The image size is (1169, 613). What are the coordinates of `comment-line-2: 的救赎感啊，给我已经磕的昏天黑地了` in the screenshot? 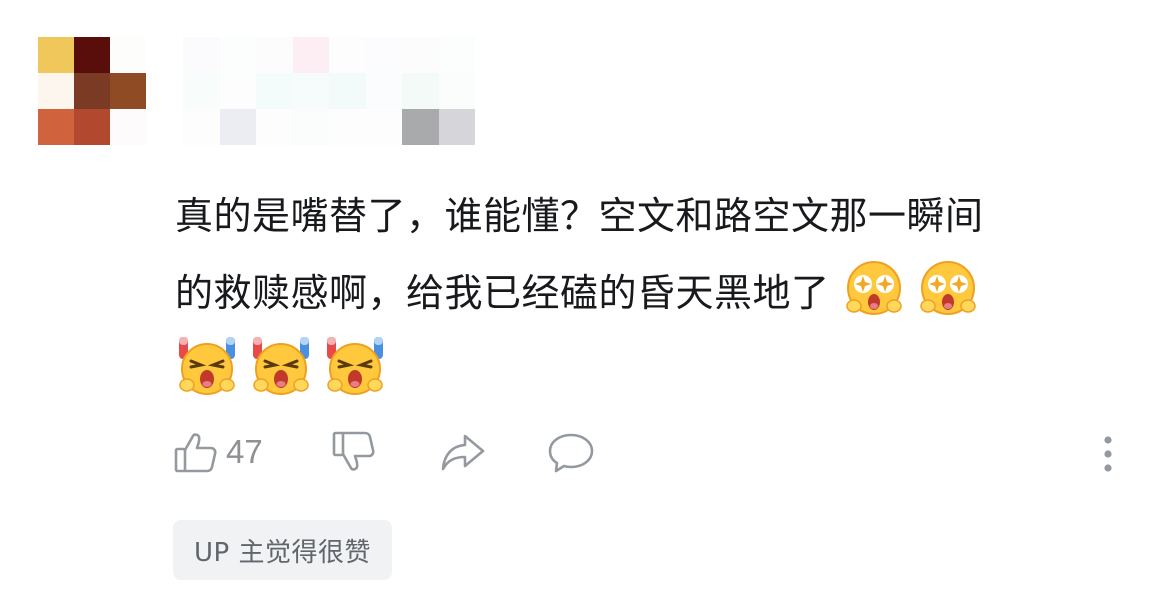 It's located at (655, 293).